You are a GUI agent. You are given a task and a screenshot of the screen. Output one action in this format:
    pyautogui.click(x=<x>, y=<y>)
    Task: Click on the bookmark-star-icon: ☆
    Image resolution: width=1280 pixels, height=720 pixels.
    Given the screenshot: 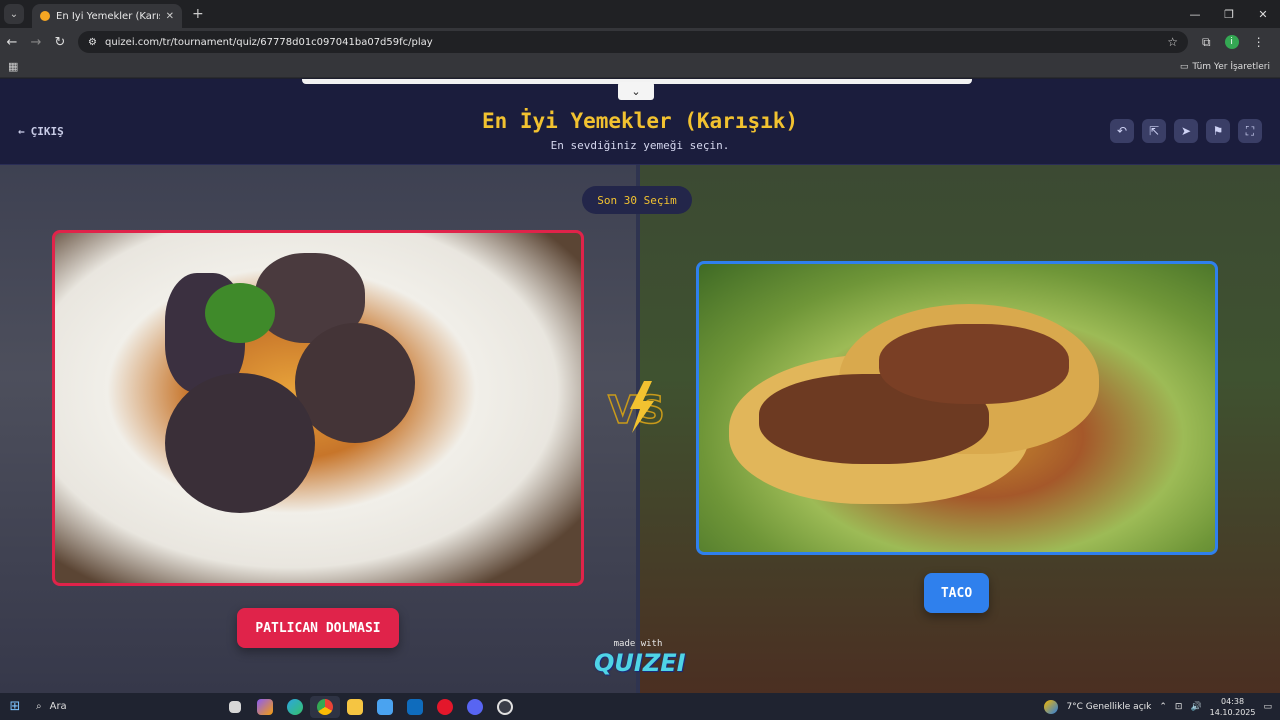 What is the action you would take?
    pyautogui.click(x=1172, y=42)
    